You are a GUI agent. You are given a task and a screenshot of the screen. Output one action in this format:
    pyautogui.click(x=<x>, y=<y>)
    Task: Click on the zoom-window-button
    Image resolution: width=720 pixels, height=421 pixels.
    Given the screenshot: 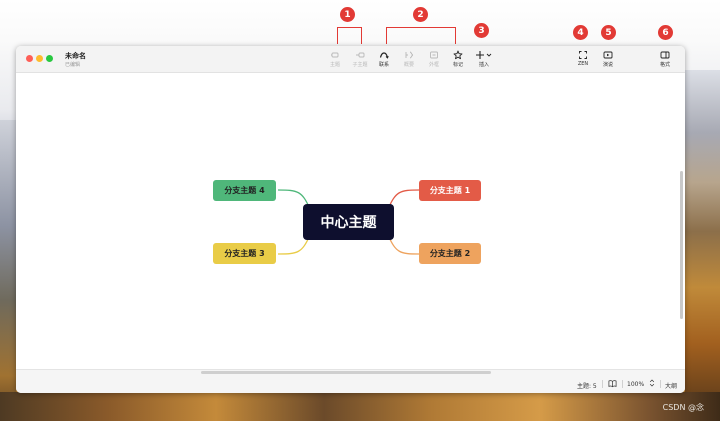 What is the action you would take?
    pyautogui.click(x=49, y=58)
    